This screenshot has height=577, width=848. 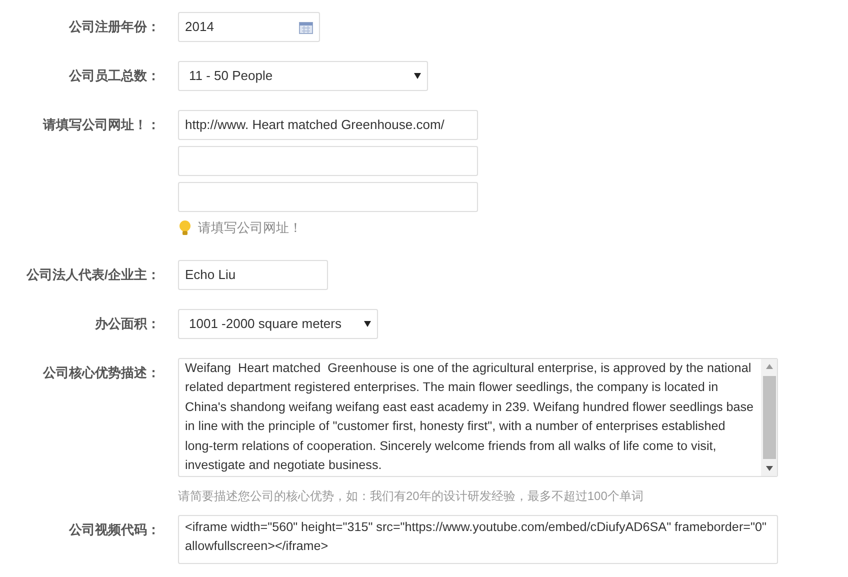 I want to click on date-field: 2014, so click(x=249, y=27).